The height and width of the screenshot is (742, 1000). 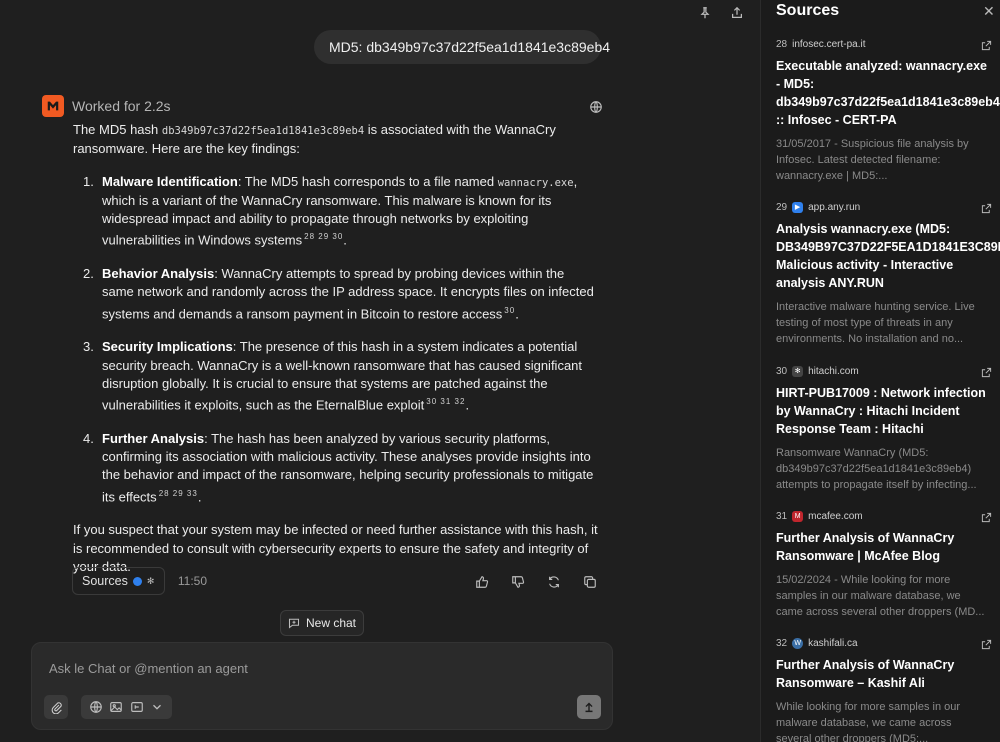 I want to click on new-chat-icon, so click(x=294, y=623).